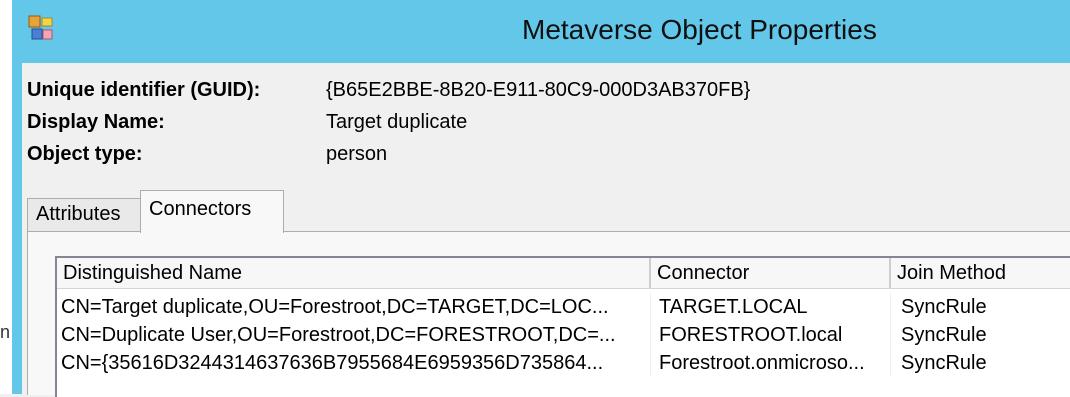  Describe the element at coordinates (771, 273) in the screenshot. I see `column-header-connector: Connector` at that location.